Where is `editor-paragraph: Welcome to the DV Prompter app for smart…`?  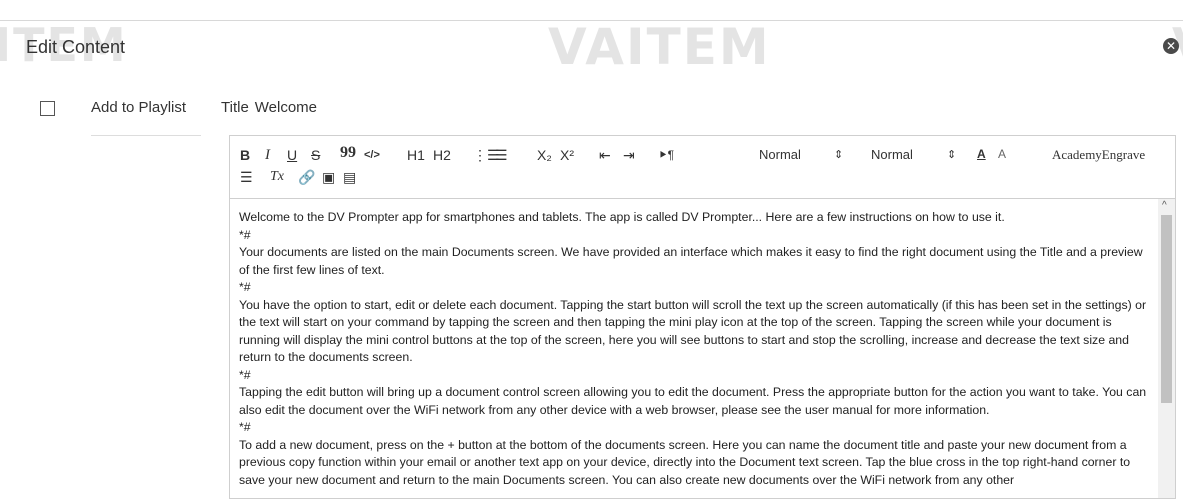 editor-paragraph: Welcome to the DV Prompter app for smart… is located at coordinates (622, 217).